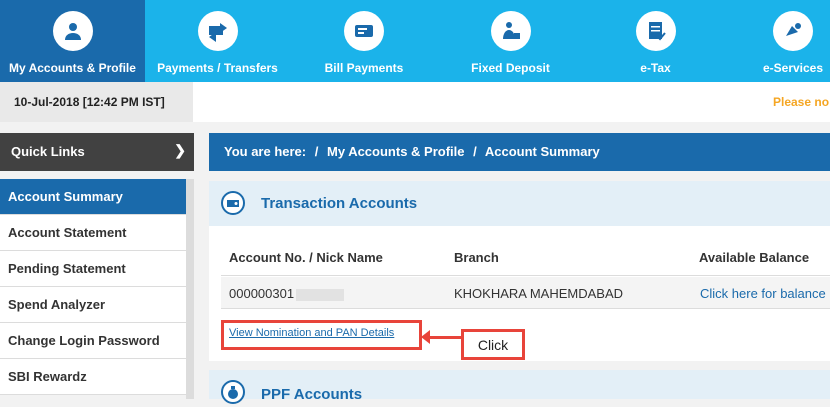  What do you see at coordinates (793, 31) in the screenshot?
I see `services-icon` at bounding box center [793, 31].